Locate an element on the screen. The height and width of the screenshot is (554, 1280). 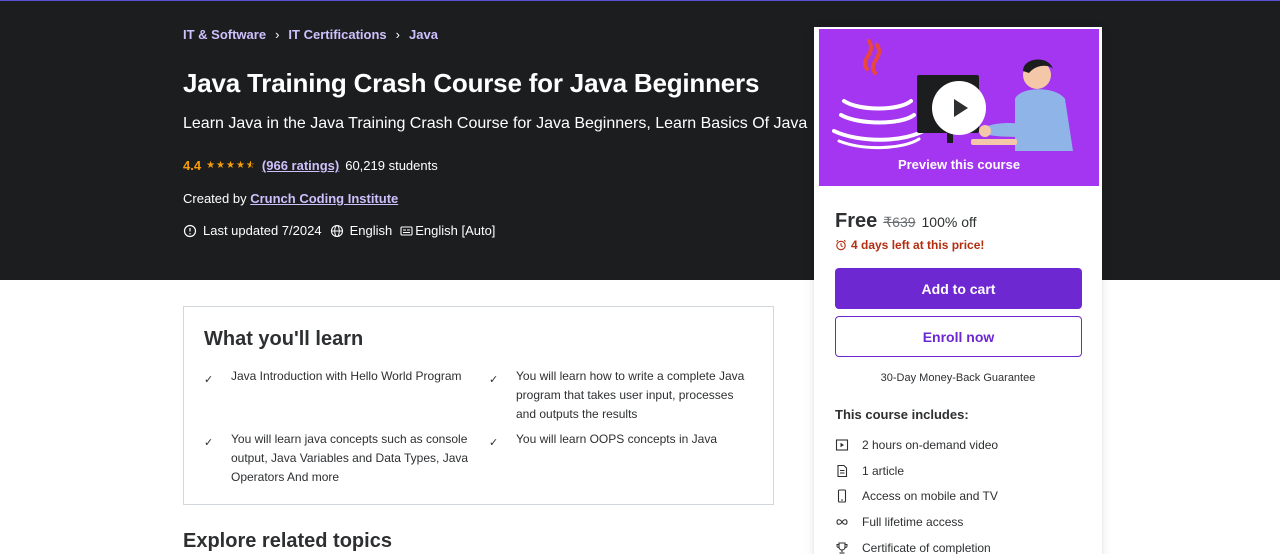
explore-related-topics-heading: Explore related topics is located at coordinates (287, 541).